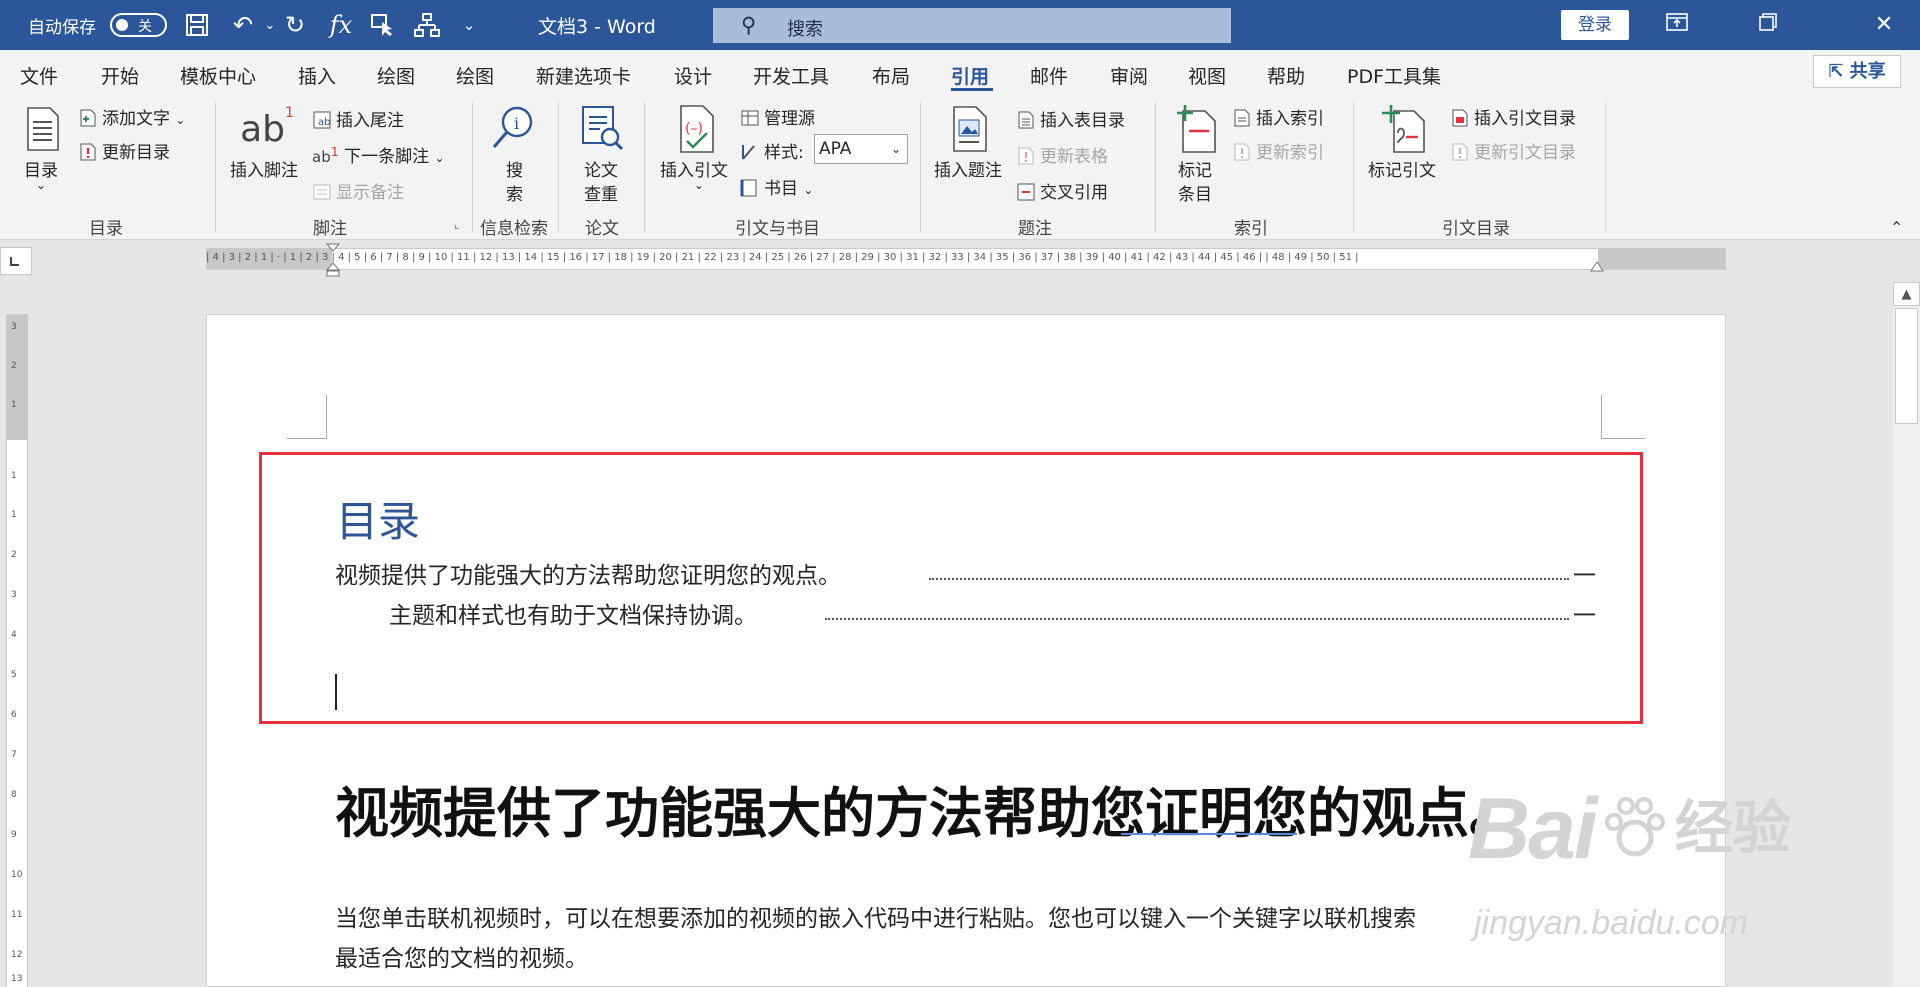  I want to click on paragraph-line-2: 最适合您的文档的视频。, so click(461, 956).